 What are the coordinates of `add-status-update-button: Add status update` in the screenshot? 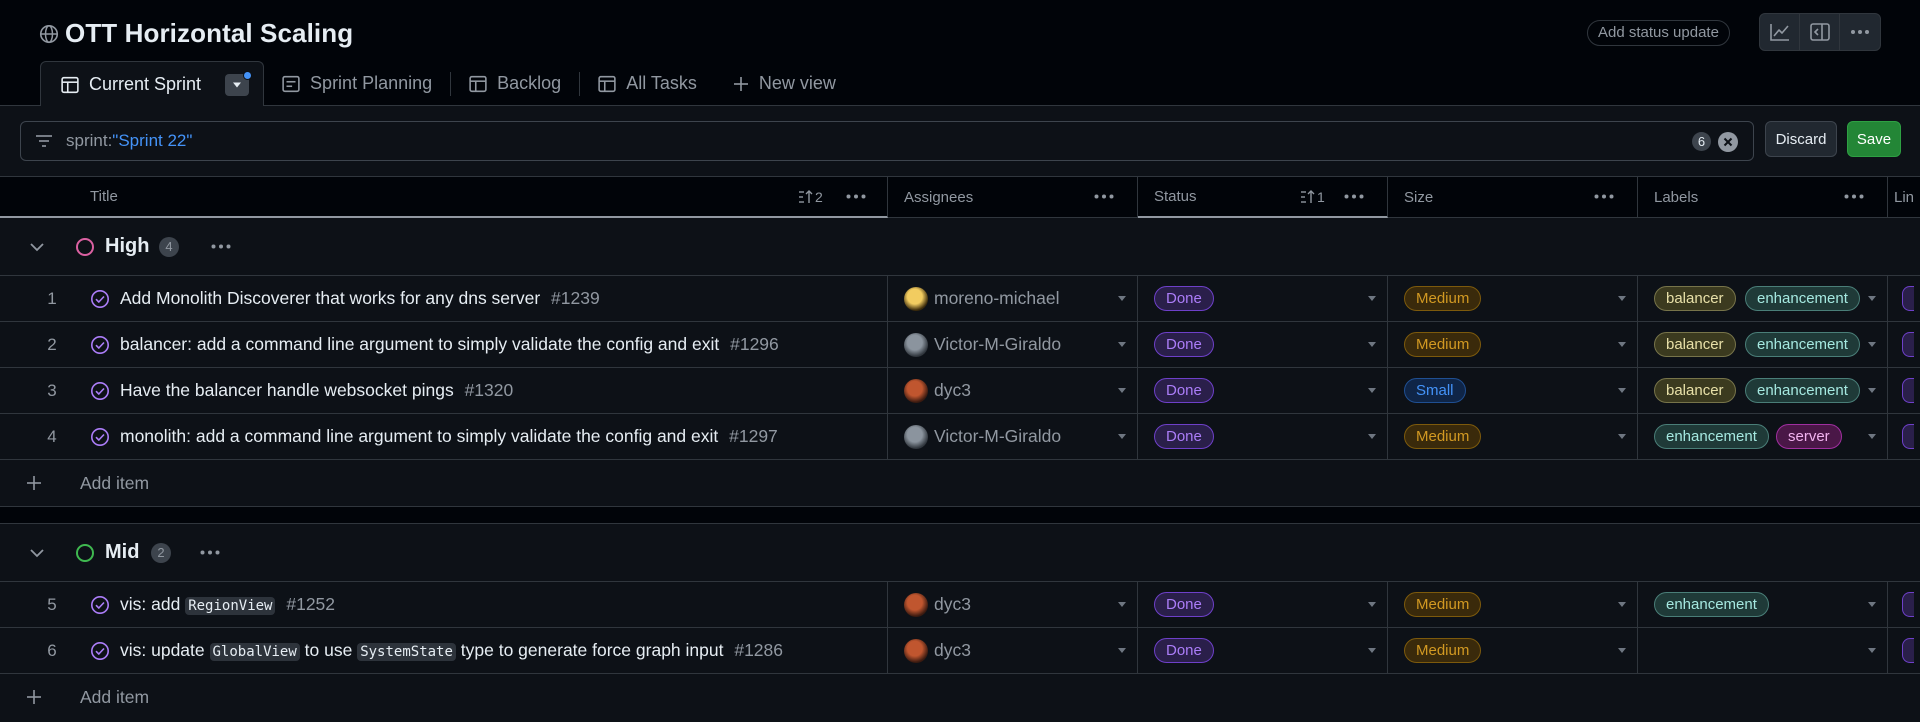 It's located at (1658, 33).